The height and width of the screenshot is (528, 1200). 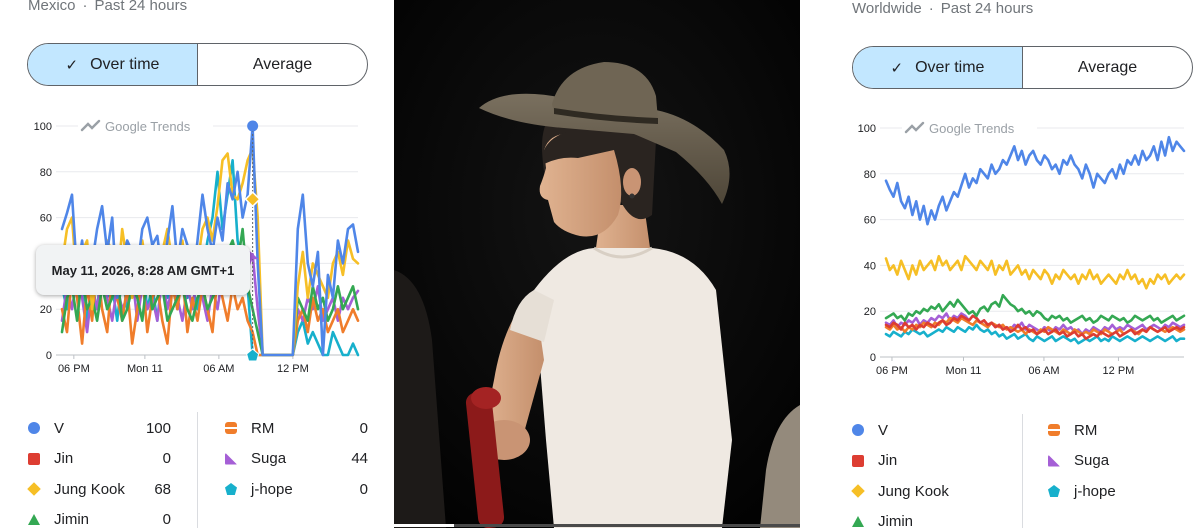 I want to click on series-line-jung-kook, so click(x=1035, y=272).